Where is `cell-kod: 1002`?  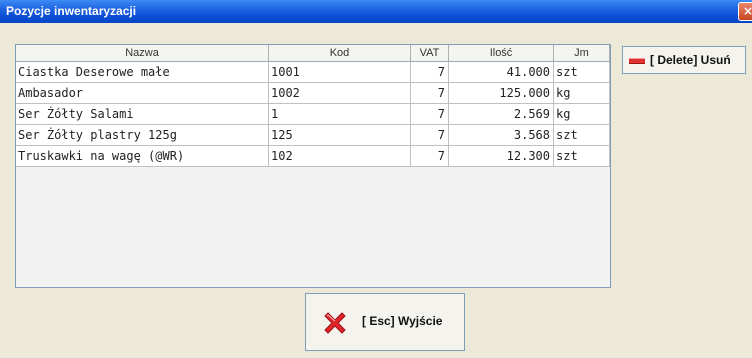
cell-kod: 1002 is located at coordinates (340, 93).